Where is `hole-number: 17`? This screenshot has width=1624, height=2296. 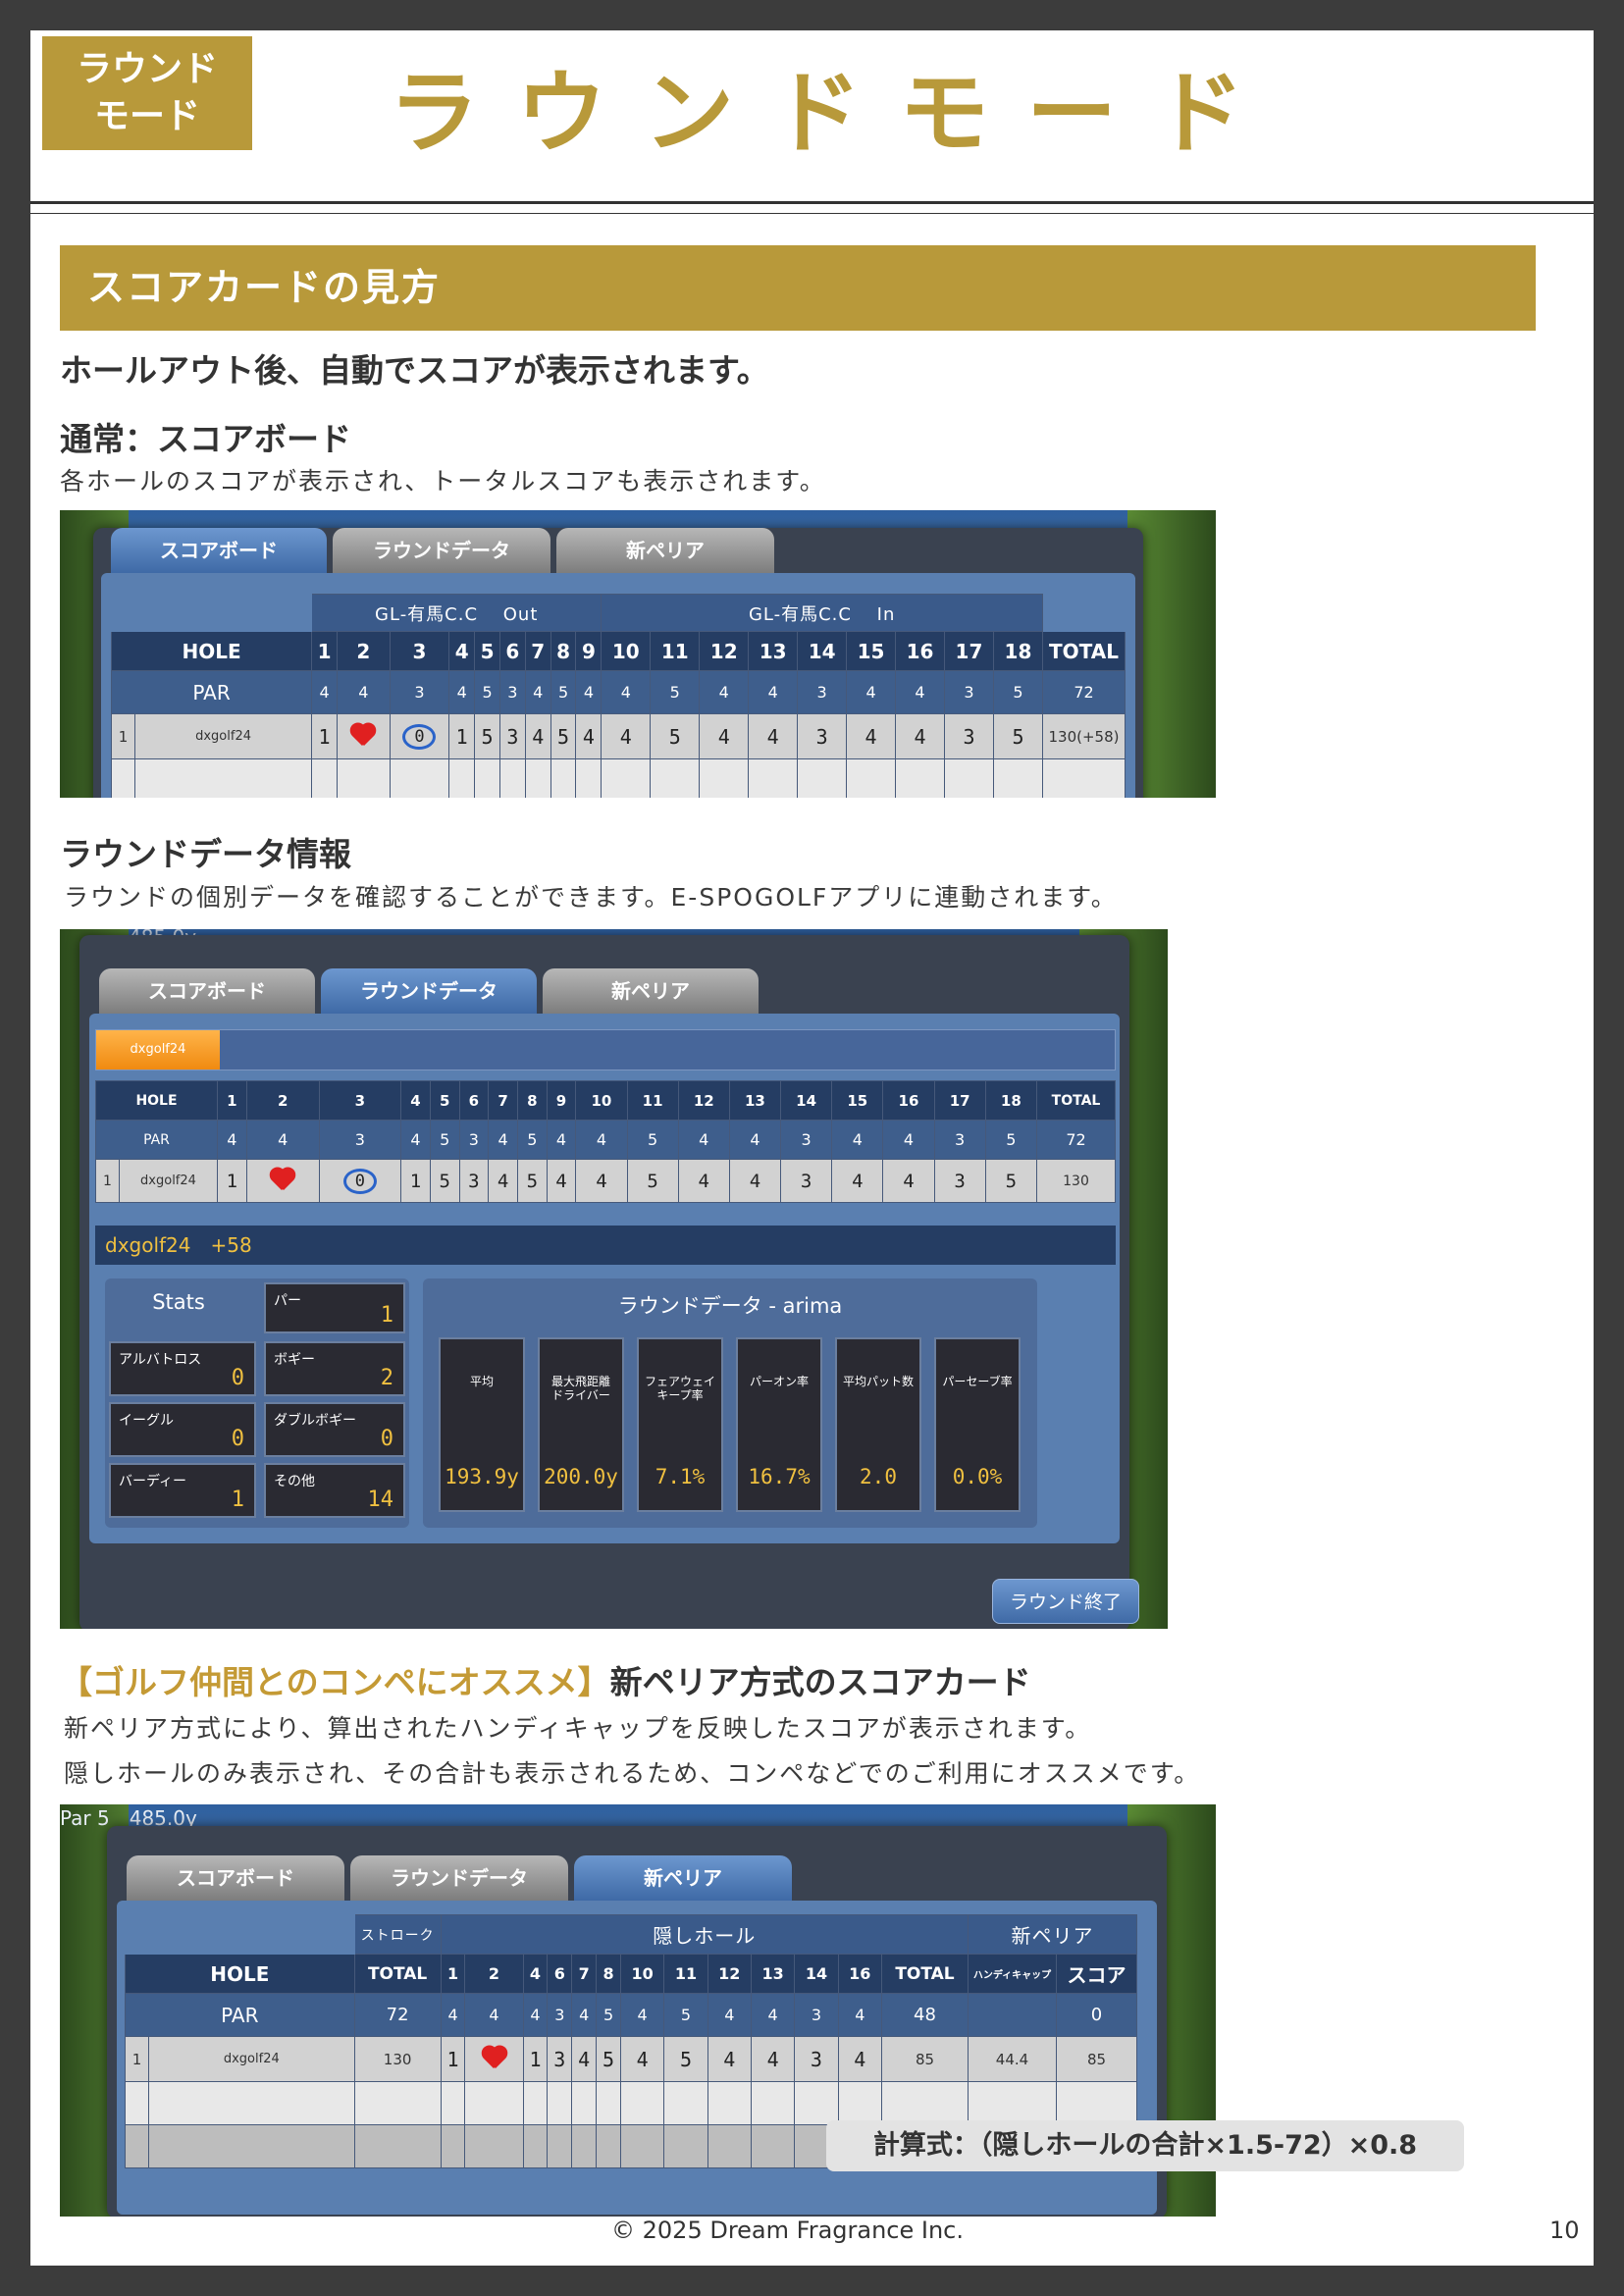
hole-number: 17 is located at coordinates (969, 651).